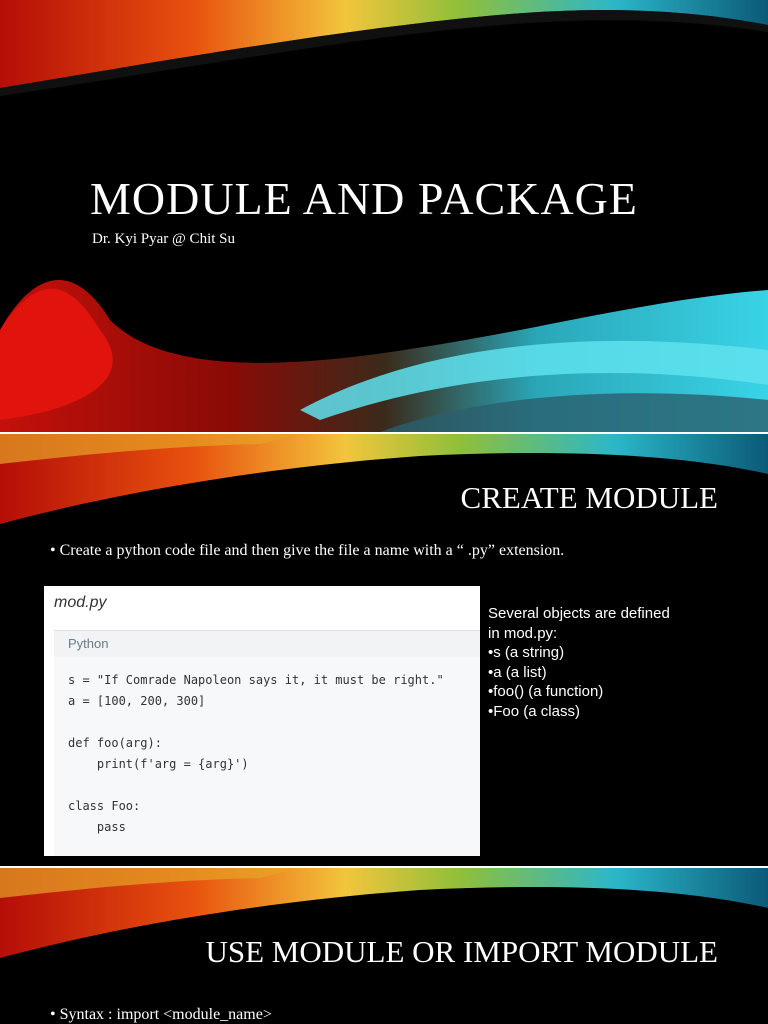 Image resolution: width=768 pixels, height=1024 pixels. What do you see at coordinates (267, 644) in the screenshot?
I see `code-language-bar: Python` at bounding box center [267, 644].